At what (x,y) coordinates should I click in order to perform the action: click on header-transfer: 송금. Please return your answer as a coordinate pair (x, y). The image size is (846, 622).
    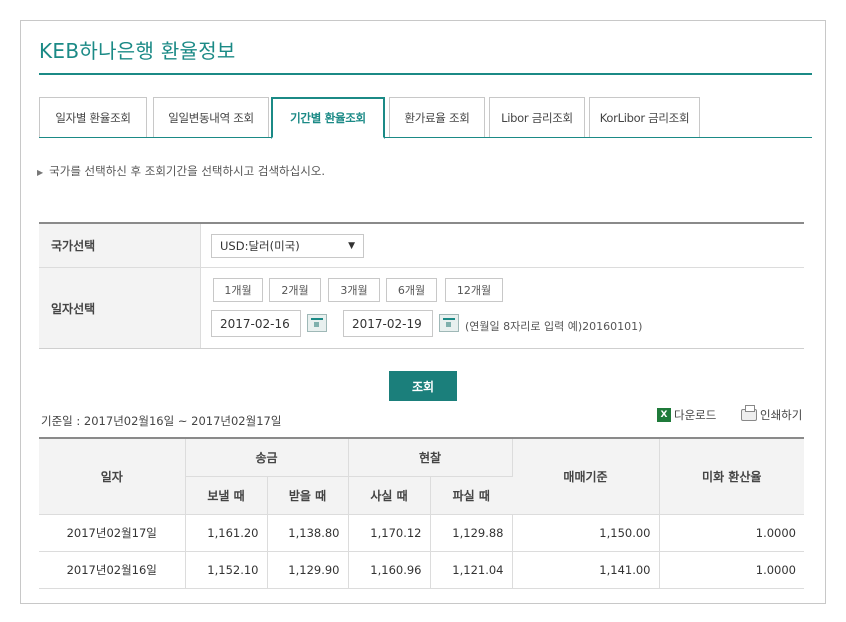
    Looking at the image, I should click on (267, 457).